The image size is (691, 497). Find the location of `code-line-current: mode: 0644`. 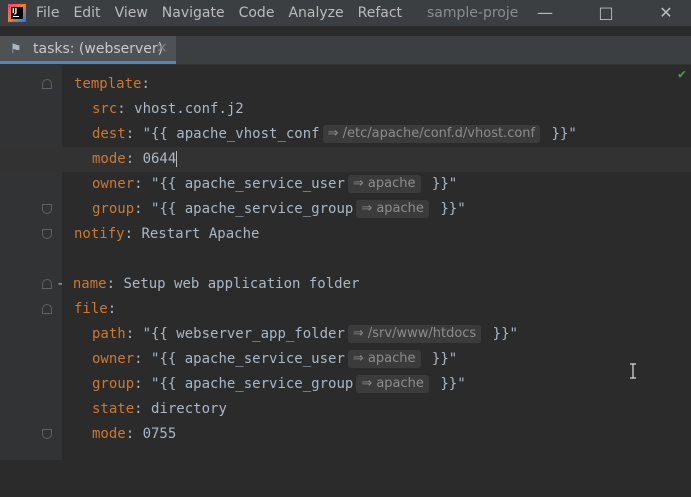

code-line-current: mode: 0644 is located at coordinates (345, 159).